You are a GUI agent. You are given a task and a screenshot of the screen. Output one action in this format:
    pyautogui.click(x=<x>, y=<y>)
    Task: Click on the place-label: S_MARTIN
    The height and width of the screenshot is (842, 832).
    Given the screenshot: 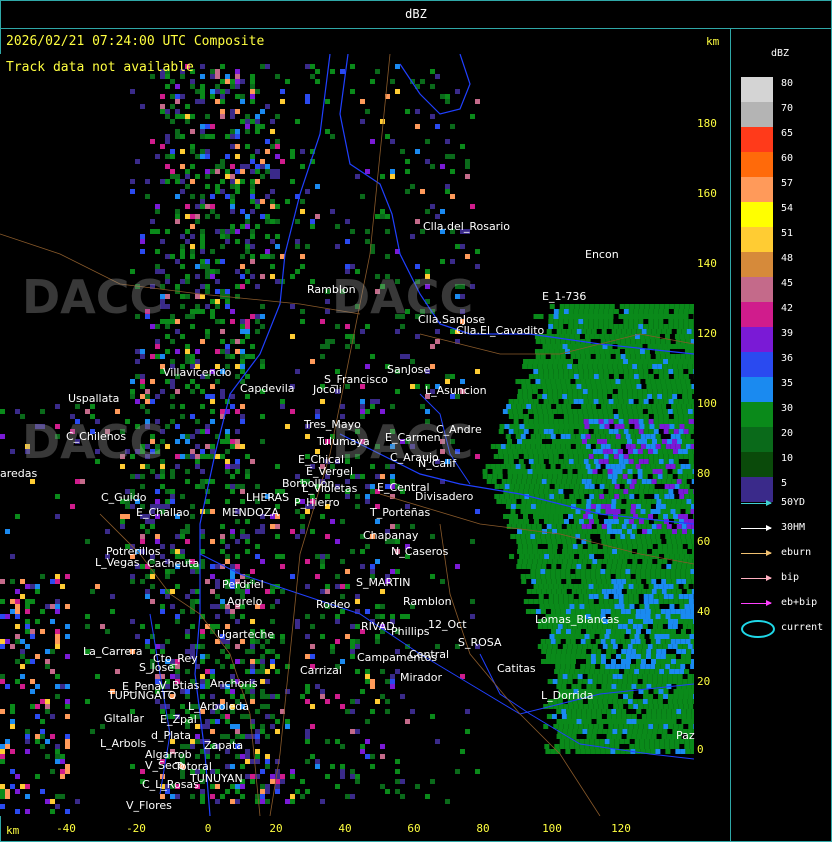 What is the action you would take?
    pyautogui.click(x=383, y=582)
    